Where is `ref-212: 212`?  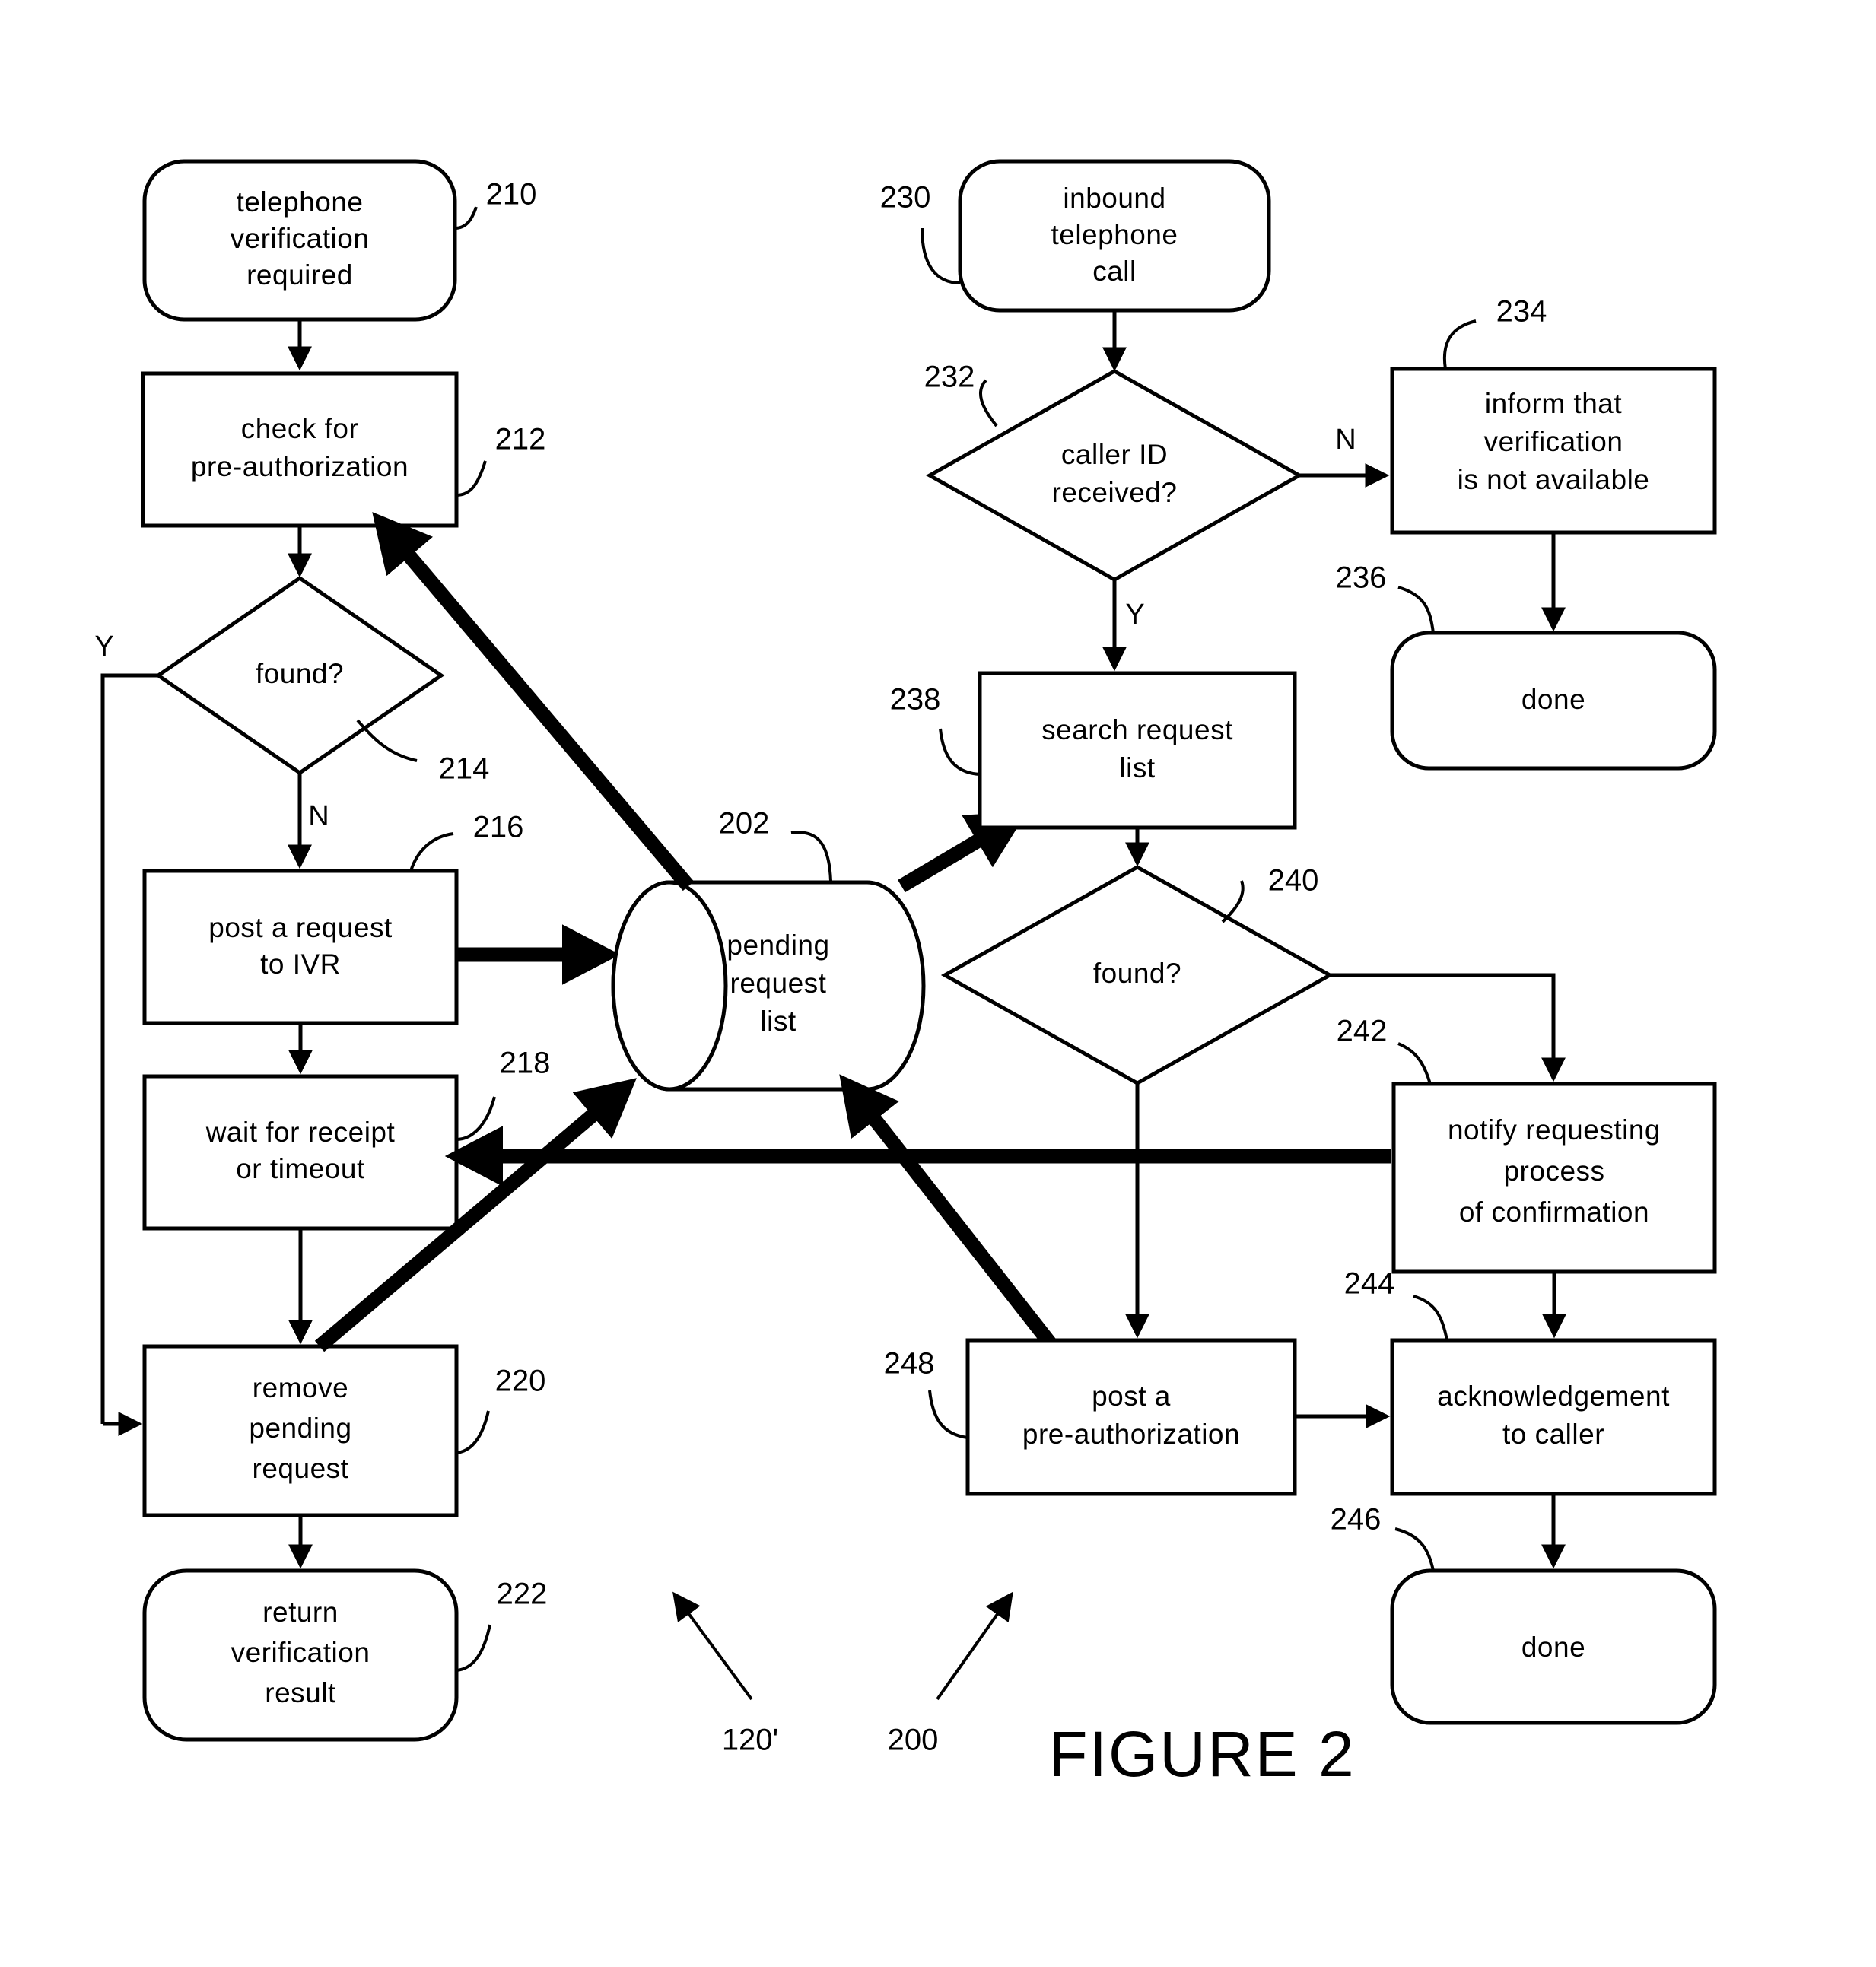 ref-212: 212 is located at coordinates (520, 439).